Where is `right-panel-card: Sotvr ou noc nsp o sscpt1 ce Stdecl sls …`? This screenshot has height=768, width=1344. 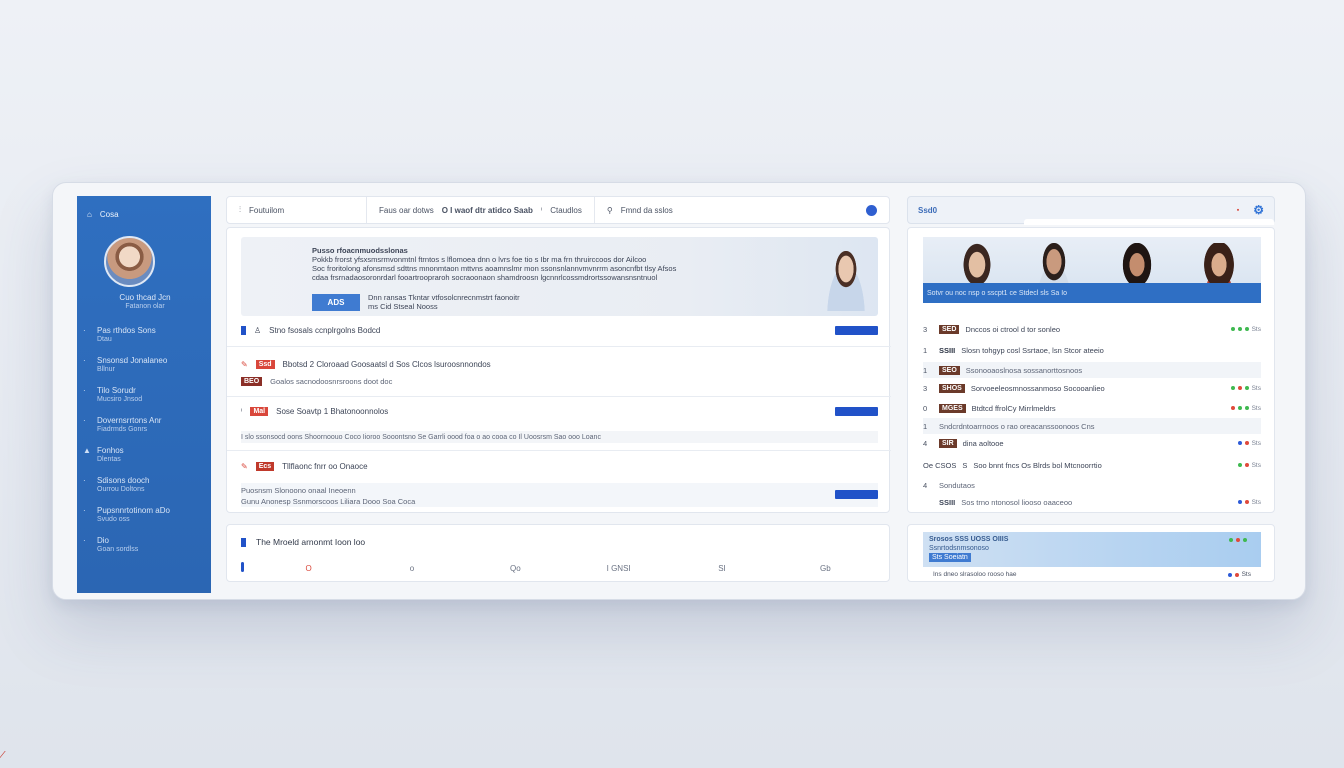
right-panel-card: Sotvr ou noc nsp o sscpt1 ce Stdecl sls … is located at coordinates (1091, 370).